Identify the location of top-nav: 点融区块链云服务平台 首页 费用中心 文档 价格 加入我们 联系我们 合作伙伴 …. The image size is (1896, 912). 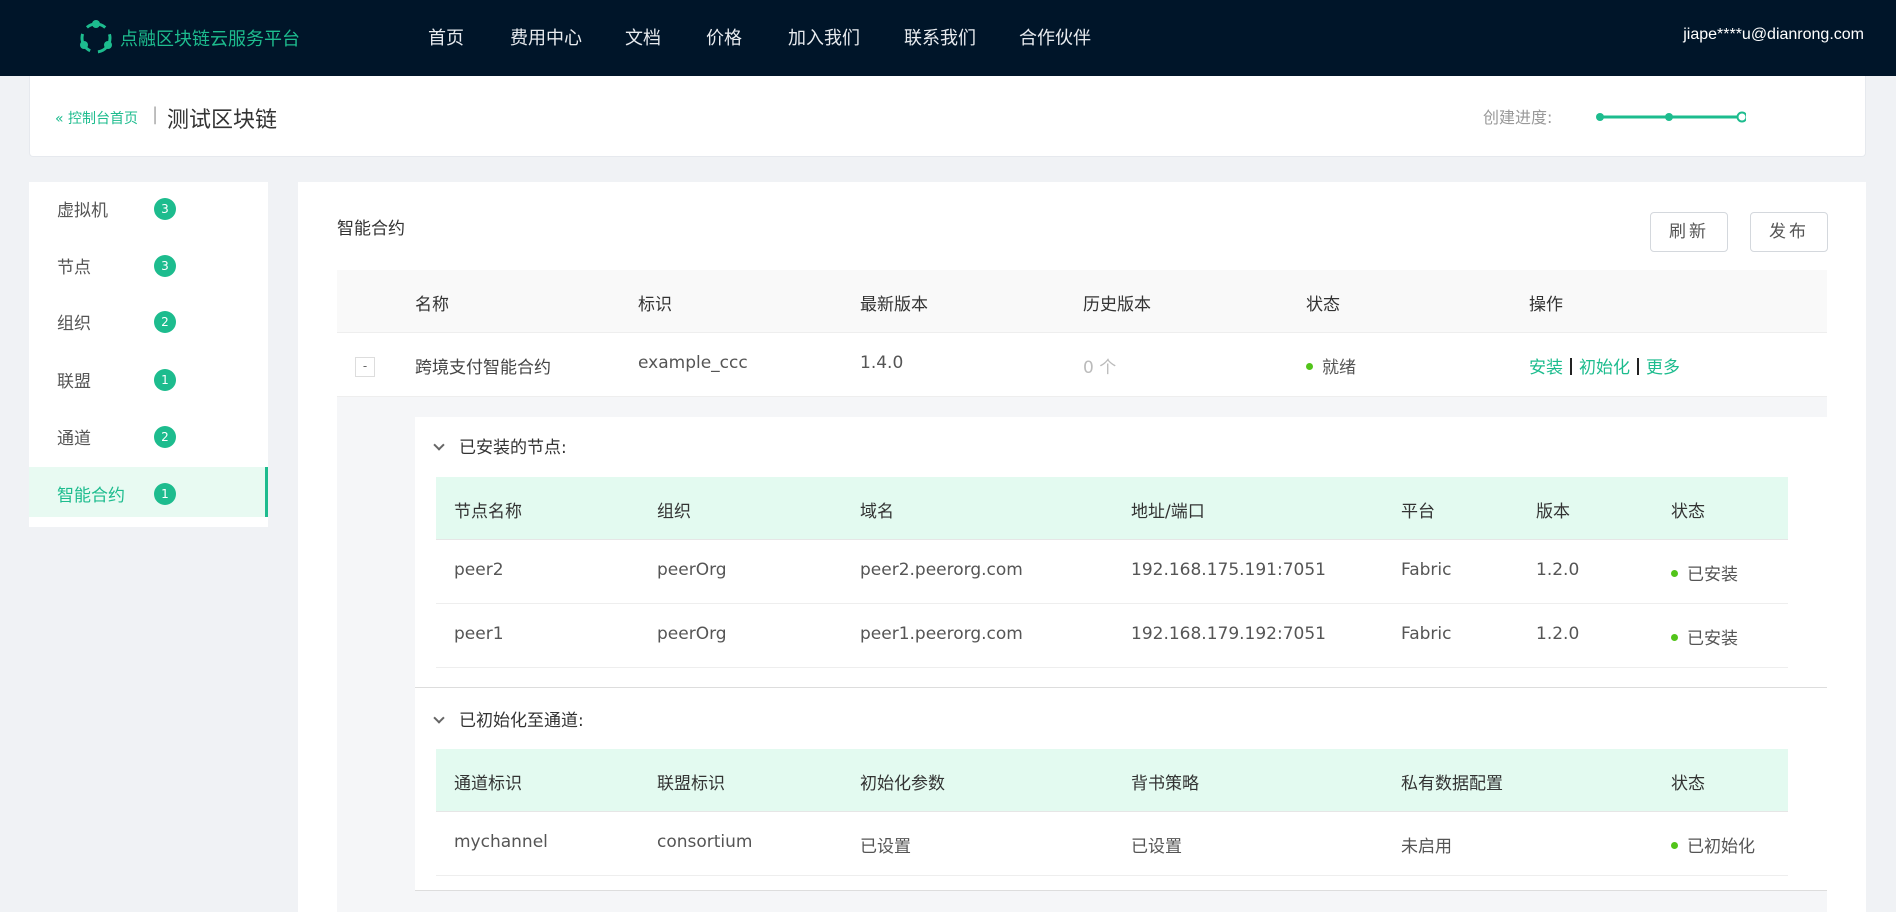
(948, 38).